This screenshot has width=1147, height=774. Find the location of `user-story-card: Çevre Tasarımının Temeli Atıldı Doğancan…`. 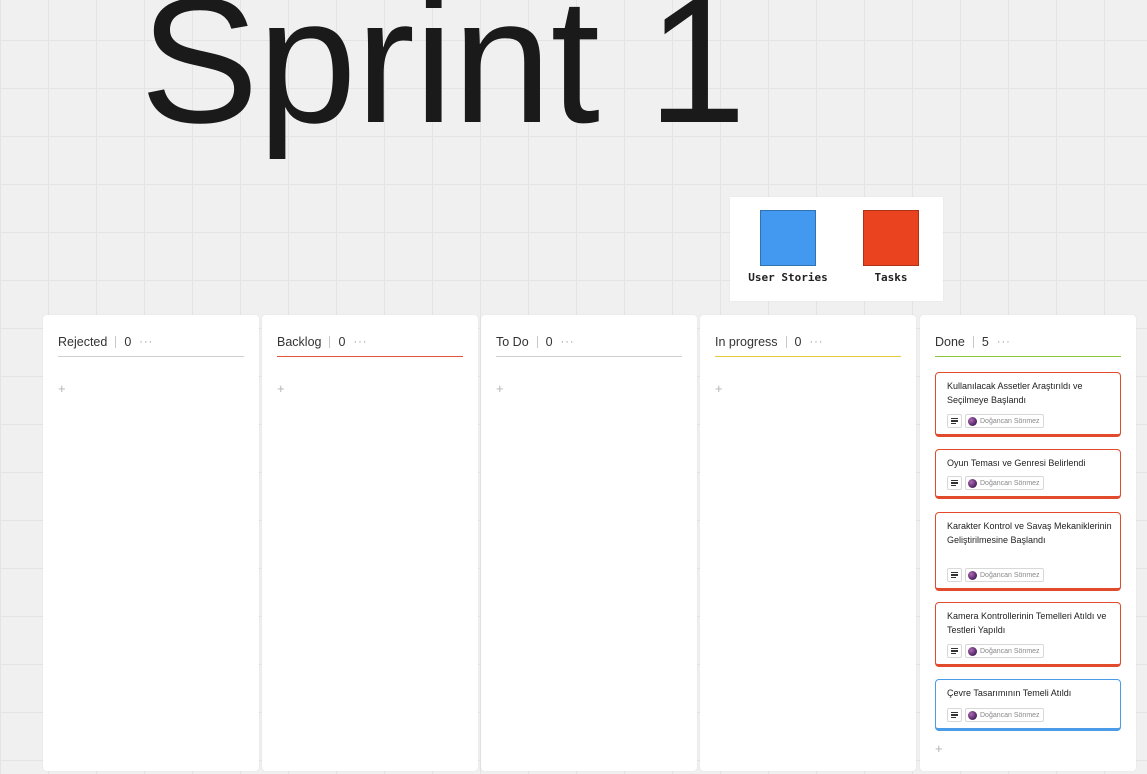

user-story-card: Çevre Tasarımının Temeli Atıldı Doğancan… is located at coordinates (1028, 705).